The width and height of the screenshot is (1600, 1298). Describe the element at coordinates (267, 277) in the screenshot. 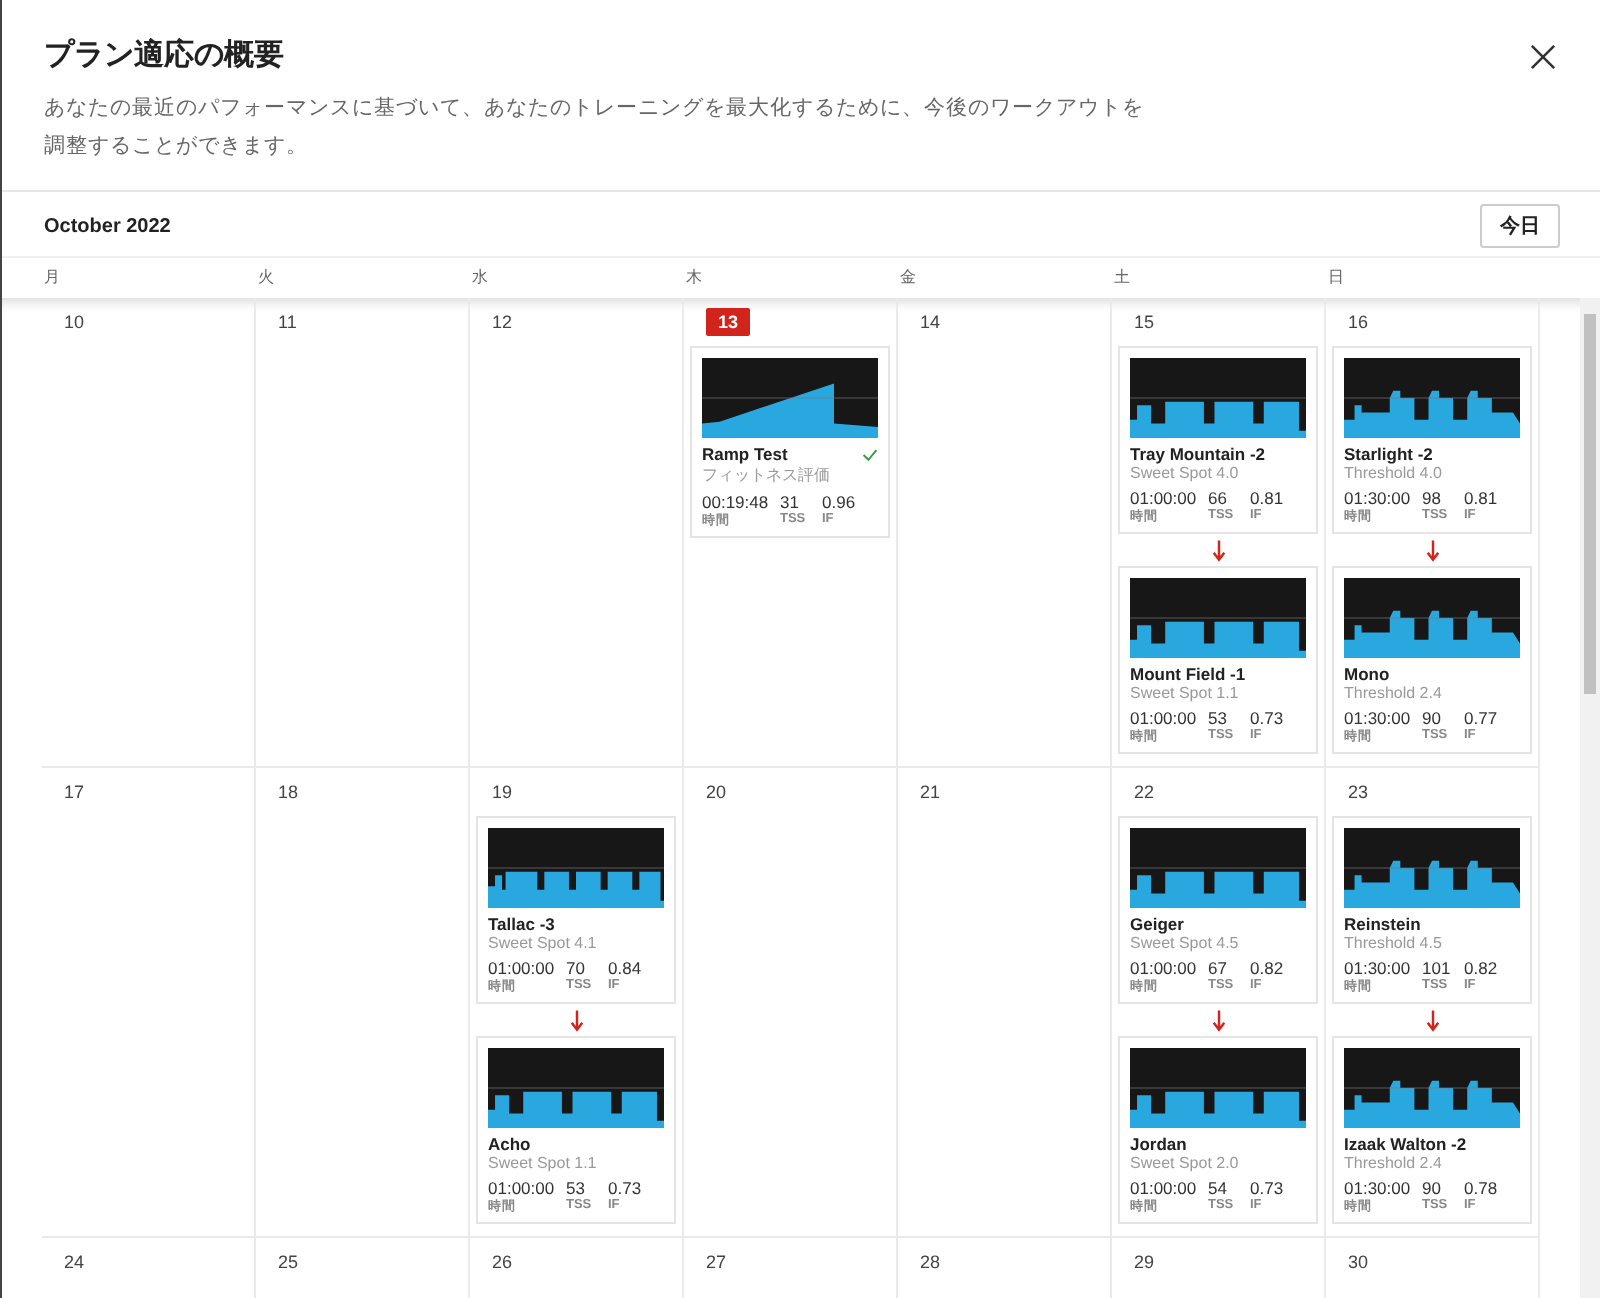

I see `weekday-label: 火` at that location.